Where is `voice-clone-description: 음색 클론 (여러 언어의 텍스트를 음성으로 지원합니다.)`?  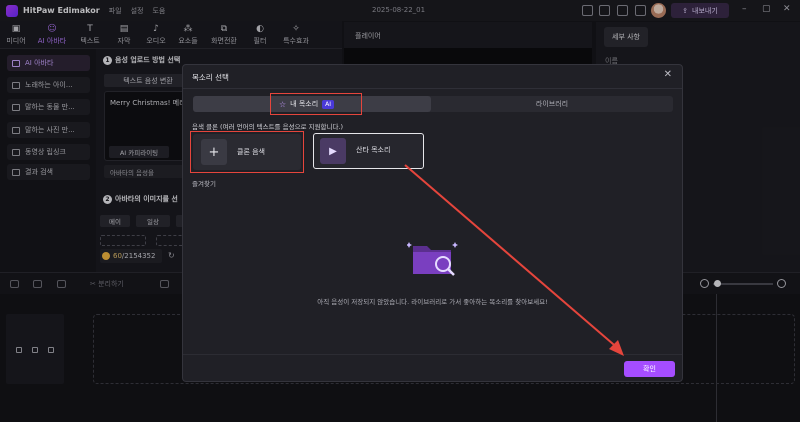 voice-clone-description: 음색 클론 (여러 언어의 텍스트를 음성으로 지원합니다.) is located at coordinates (268, 127).